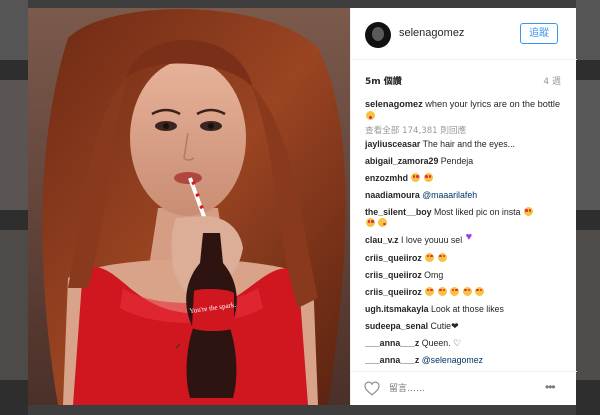  Describe the element at coordinates (431, 33) in the screenshot. I see `header-username: selenagomez` at that location.